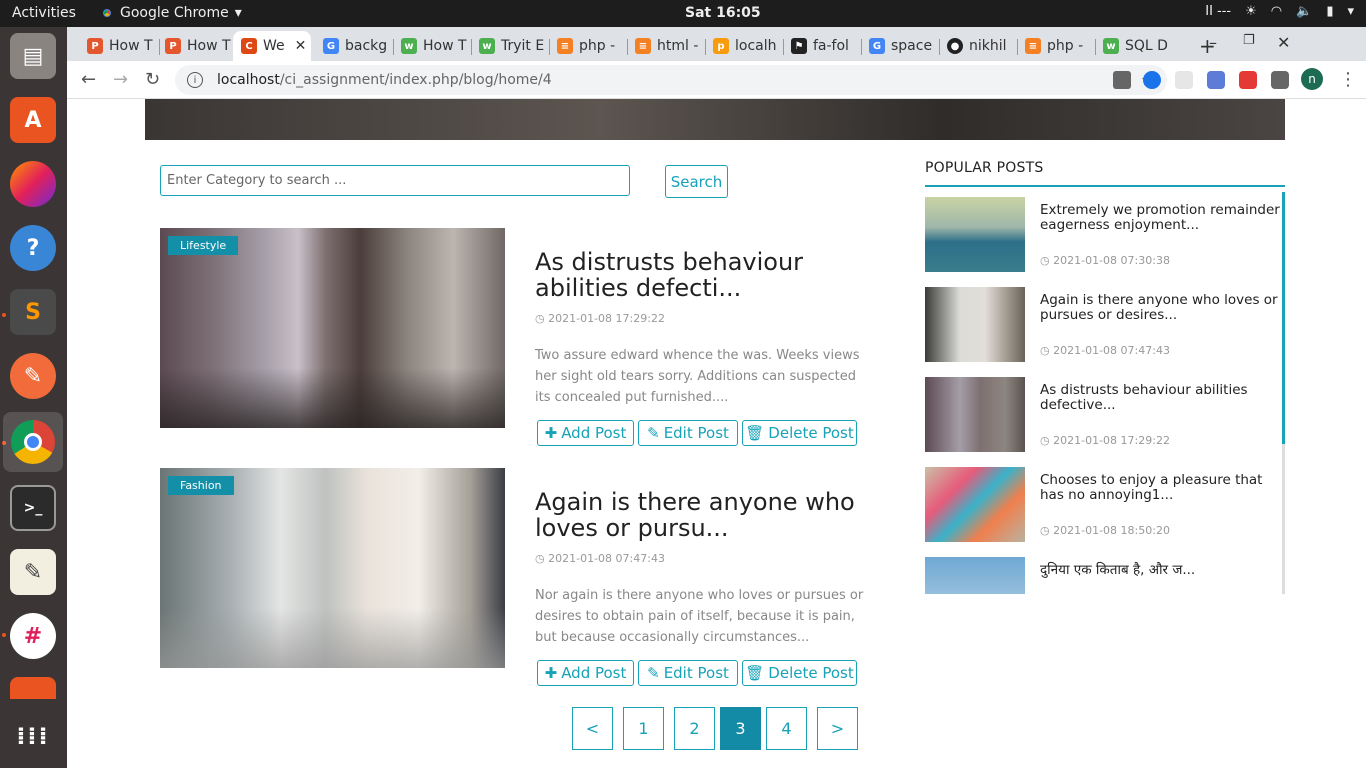  Describe the element at coordinates (1283, 318) in the screenshot. I see `scrollbar-thumb` at that location.